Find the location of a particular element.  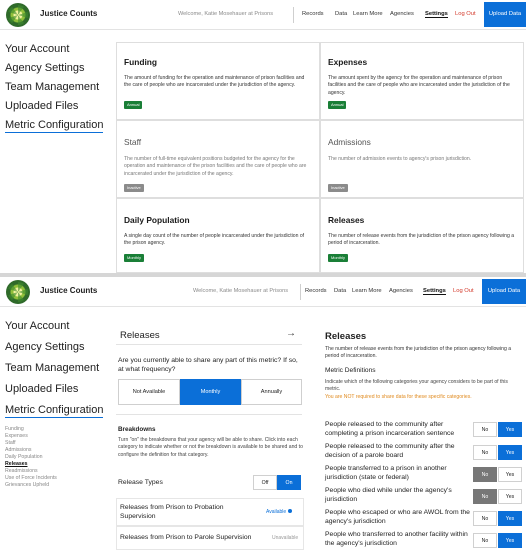

sidebar-metric-expenses: Expenses is located at coordinates (16, 436).